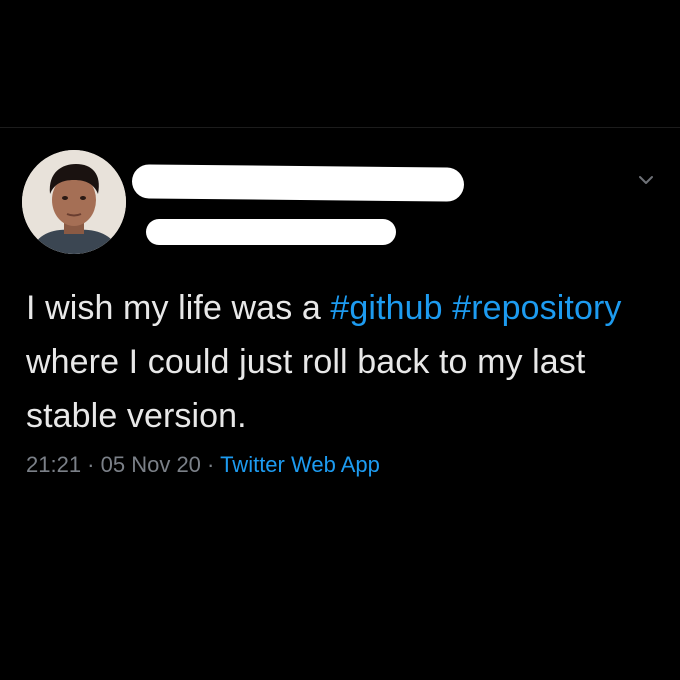 This screenshot has height=680, width=680. Describe the element at coordinates (151, 464) in the screenshot. I see `tweet-date: 05 Nov 20` at that location.